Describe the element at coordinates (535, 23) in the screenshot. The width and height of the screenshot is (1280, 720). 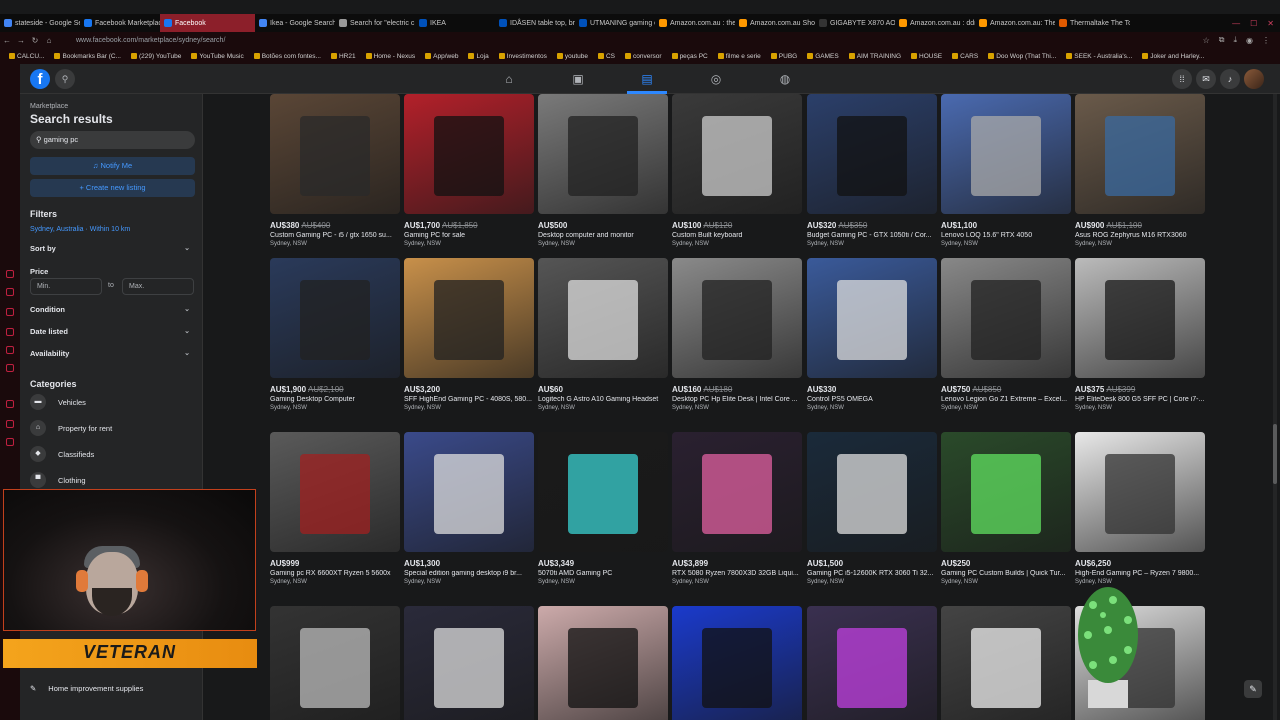
I see `browser-tab: IDÅSEN table top, bro` at that location.